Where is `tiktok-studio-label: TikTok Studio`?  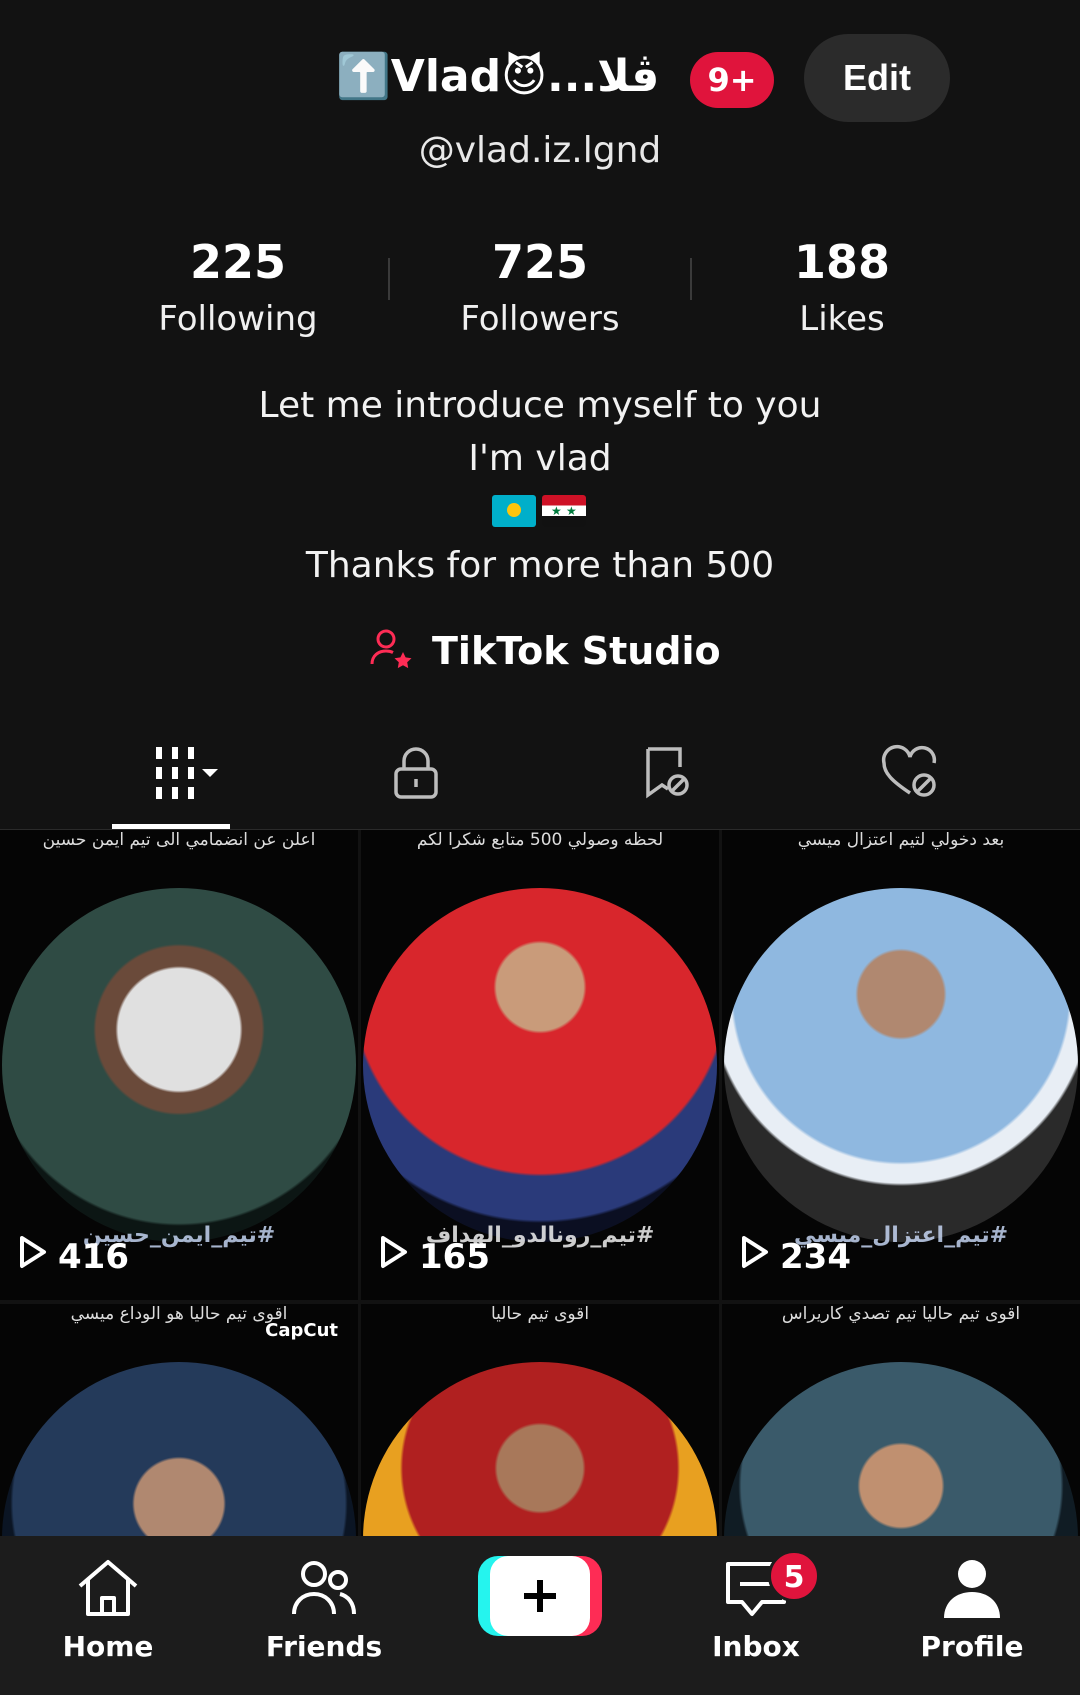
tiktok-studio-label: TikTok Studio is located at coordinates (576, 651).